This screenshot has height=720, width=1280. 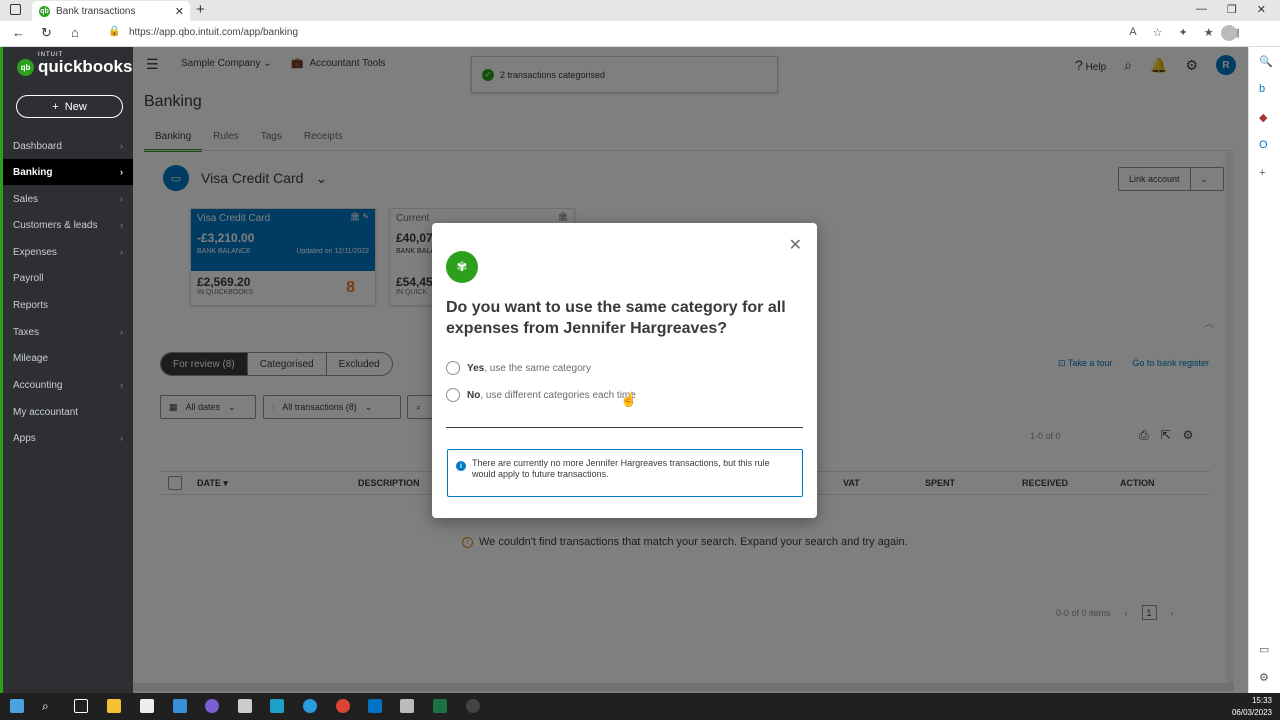 What do you see at coordinates (440, 706) in the screenshot?
I see `excel-icon` at bounding box center [440, 706].